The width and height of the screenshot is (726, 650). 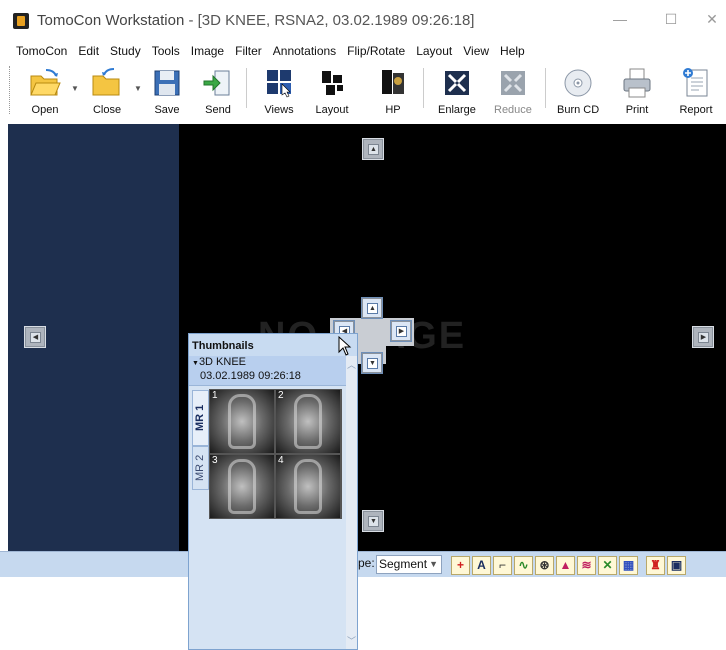 What do you see at coordinates (655, 565) in the screenshot?
I see `settings-tool-icon: ♜` at bounding box center [655, 565].